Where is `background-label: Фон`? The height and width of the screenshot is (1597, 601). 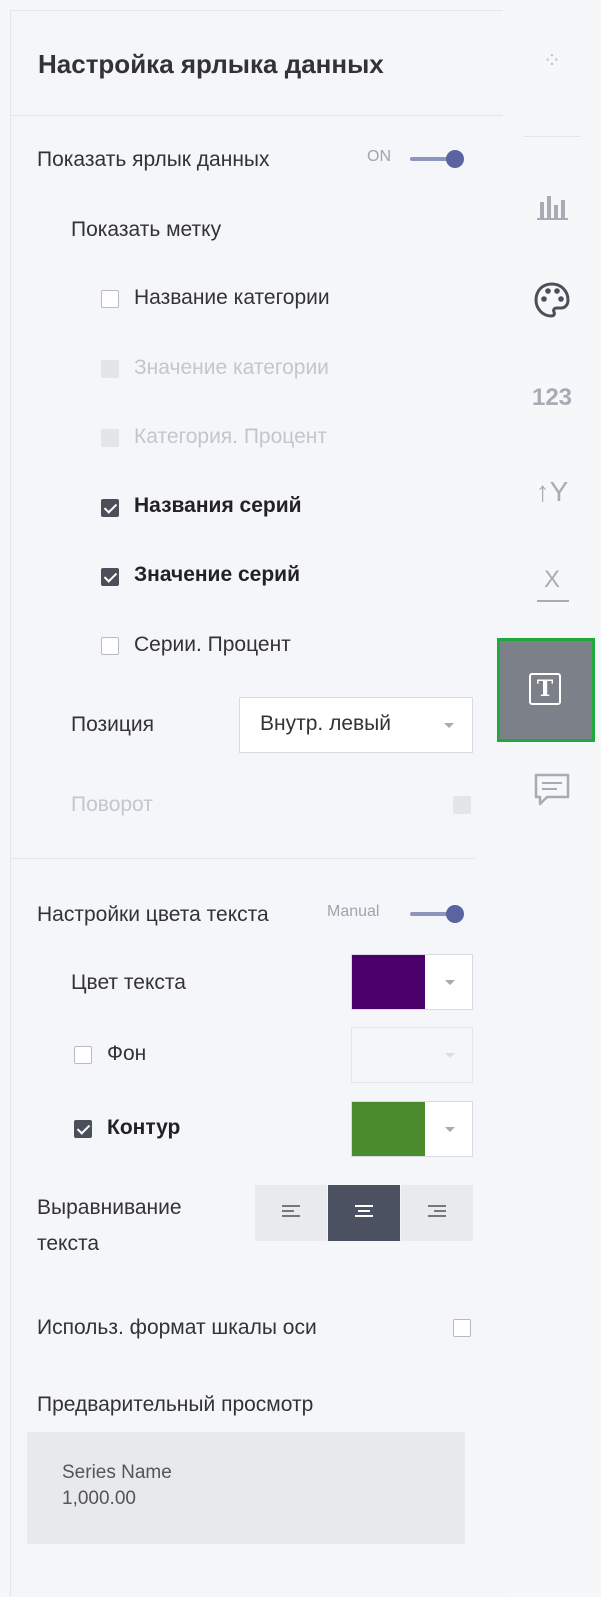
background-label: Фон is located at coordinates (127, 1053).